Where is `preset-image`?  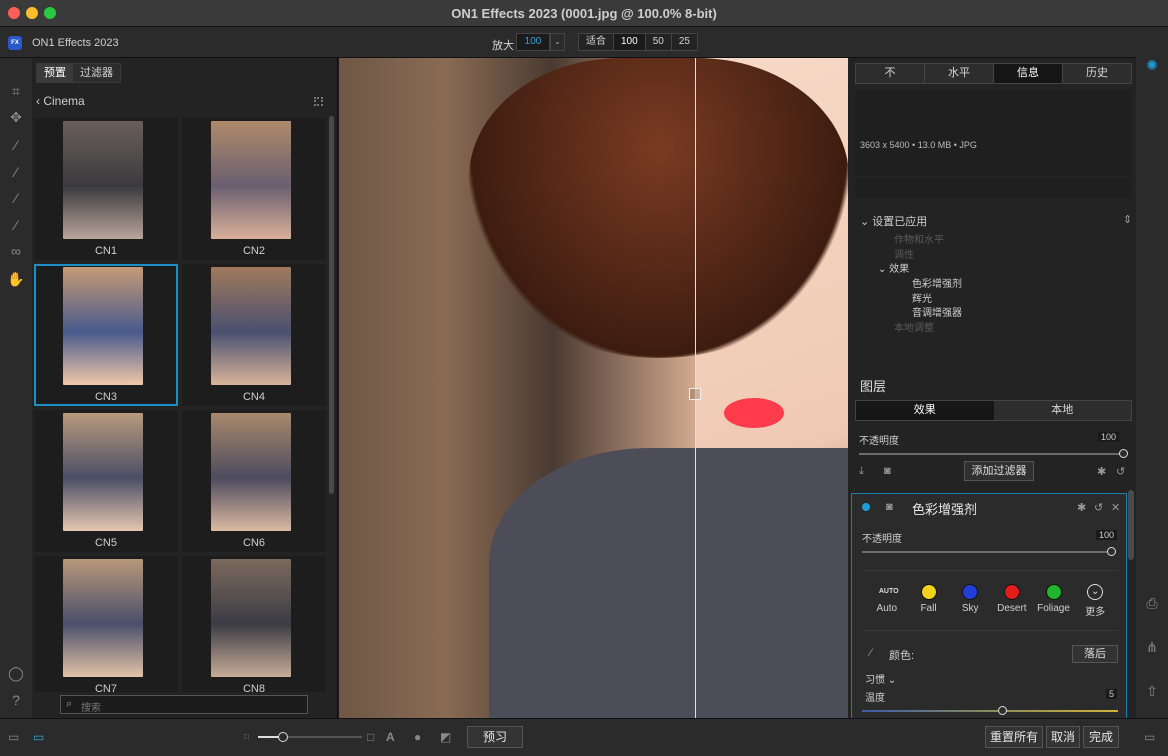 preset-image is located at coordinates (251, 326).